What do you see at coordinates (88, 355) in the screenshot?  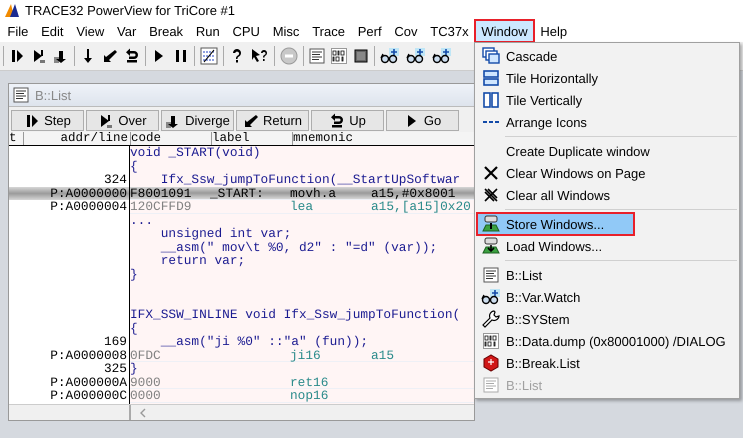 I see `address-cell: P:A0000008` at bounding box center [88, 355].